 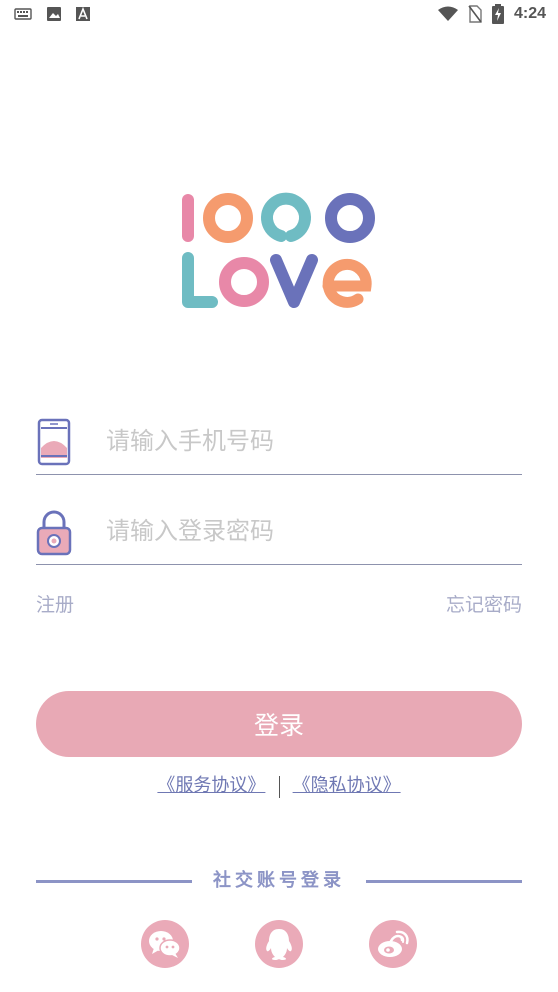 I want to click on phone-input, so click(x=306, y=441).